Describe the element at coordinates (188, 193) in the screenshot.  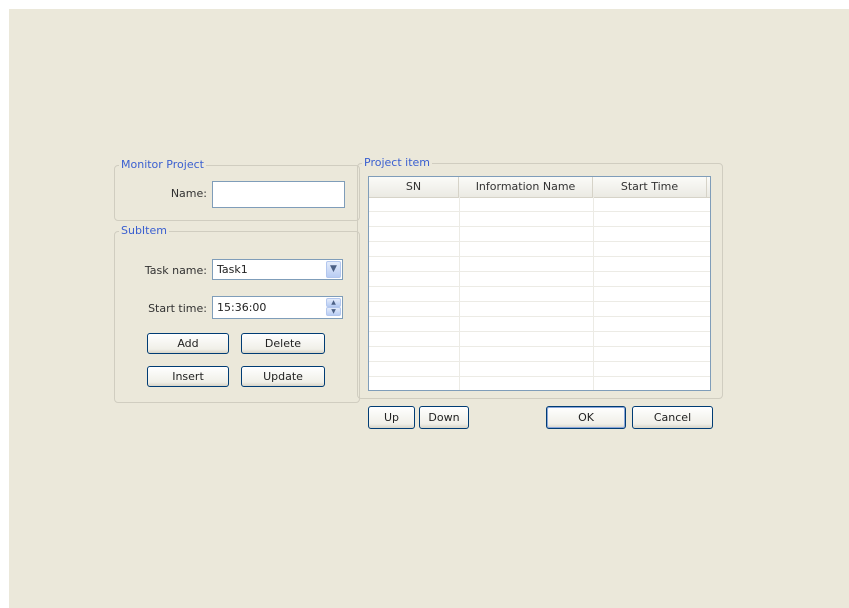
I see `name-label: Name:` at that location.